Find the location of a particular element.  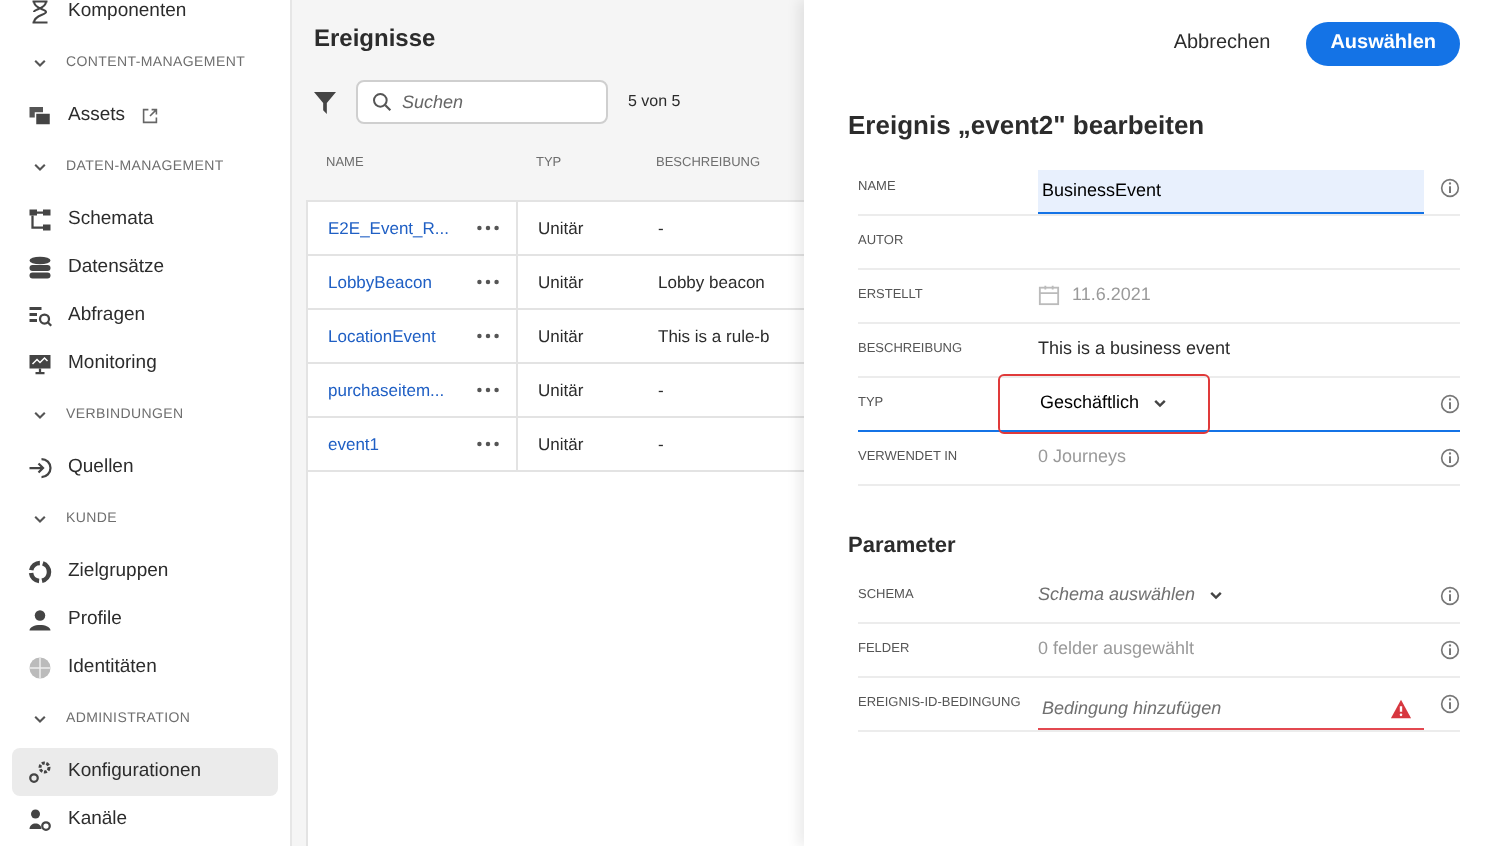

gears-icon is located at coordinates (40, 772).